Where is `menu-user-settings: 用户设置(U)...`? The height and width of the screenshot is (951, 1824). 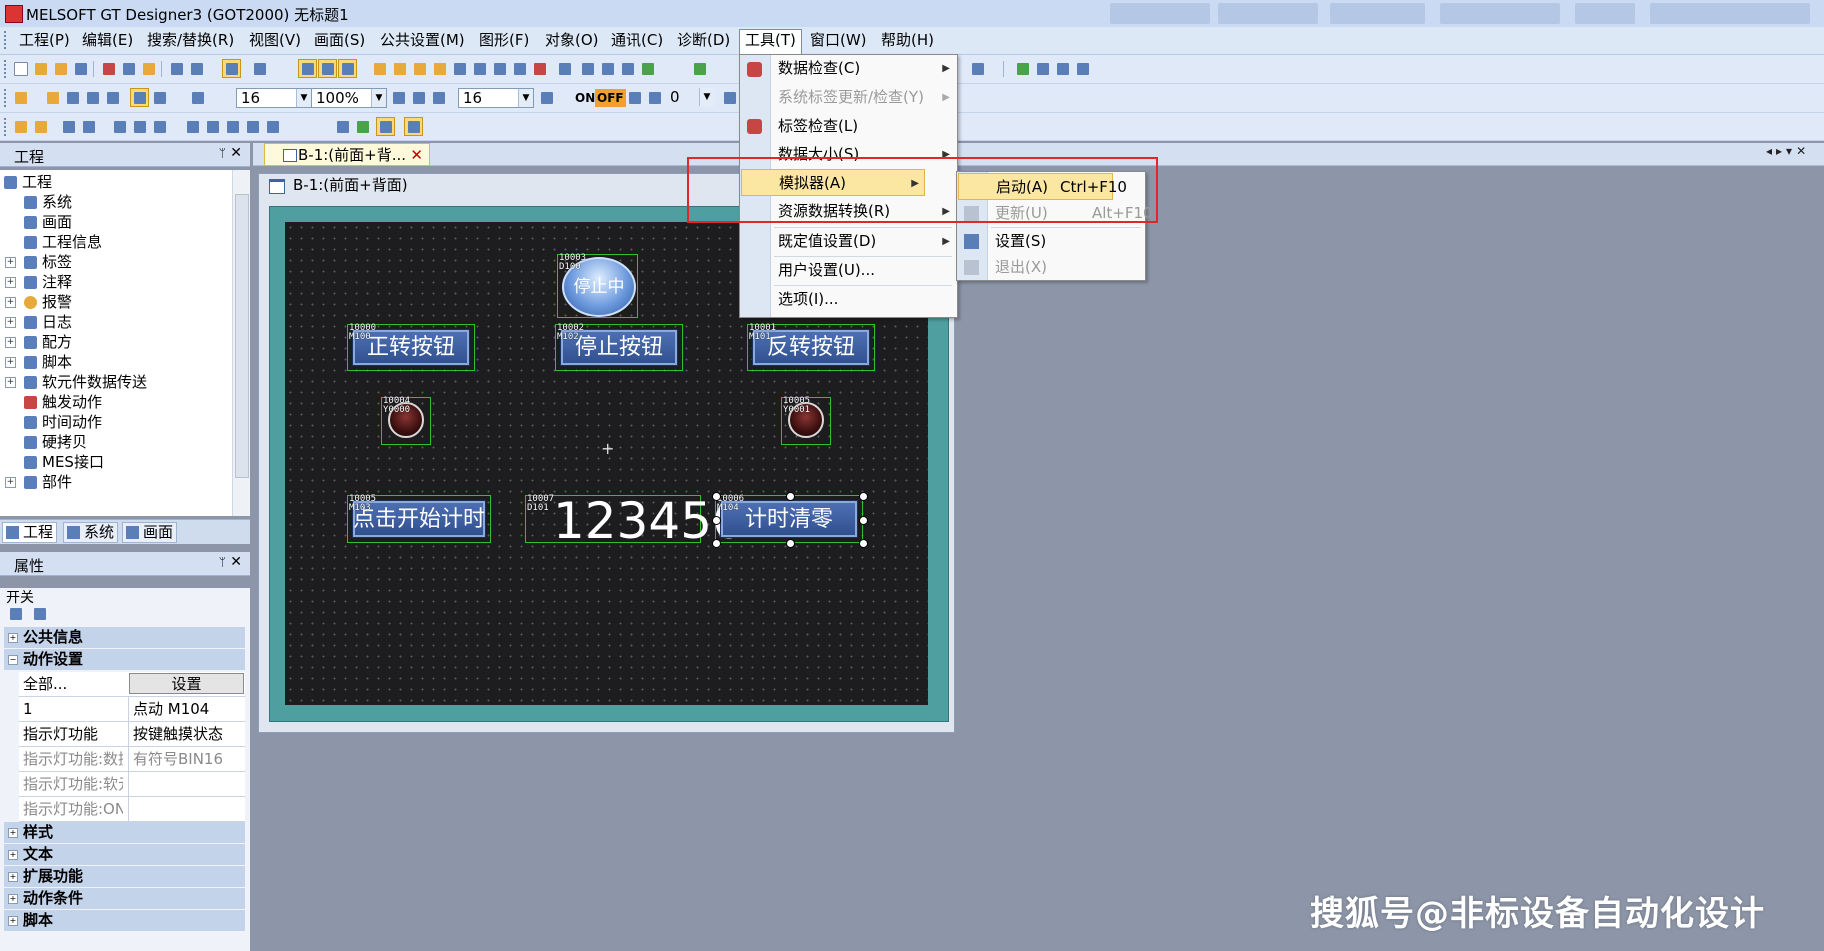
menu-user-settings: 用户设置(U)... is located at coordinates (863, 270).